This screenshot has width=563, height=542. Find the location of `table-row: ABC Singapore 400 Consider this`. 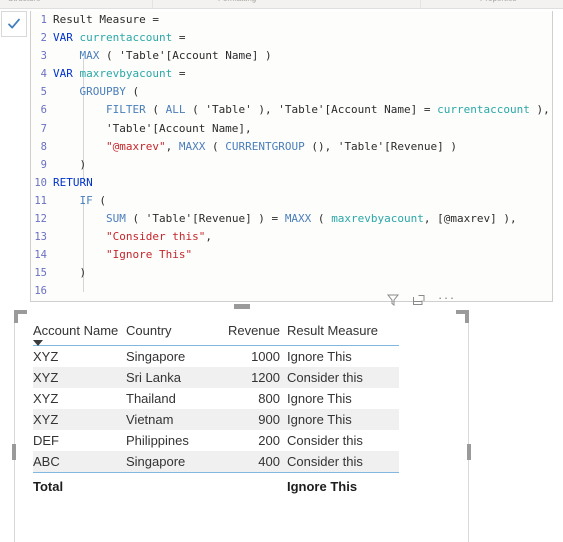

table-row: ABC Singapore 400 Consider this is located at coordinates (216, 462).